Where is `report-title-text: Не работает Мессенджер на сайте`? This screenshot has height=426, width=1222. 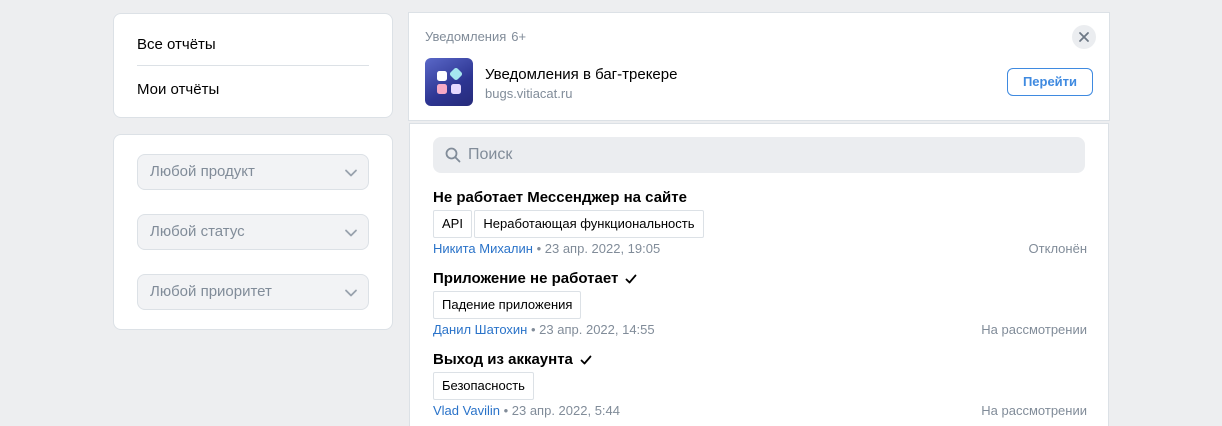
report-title-text: Не работает Мессенджер на сайте is located at coordinates (560, 197).